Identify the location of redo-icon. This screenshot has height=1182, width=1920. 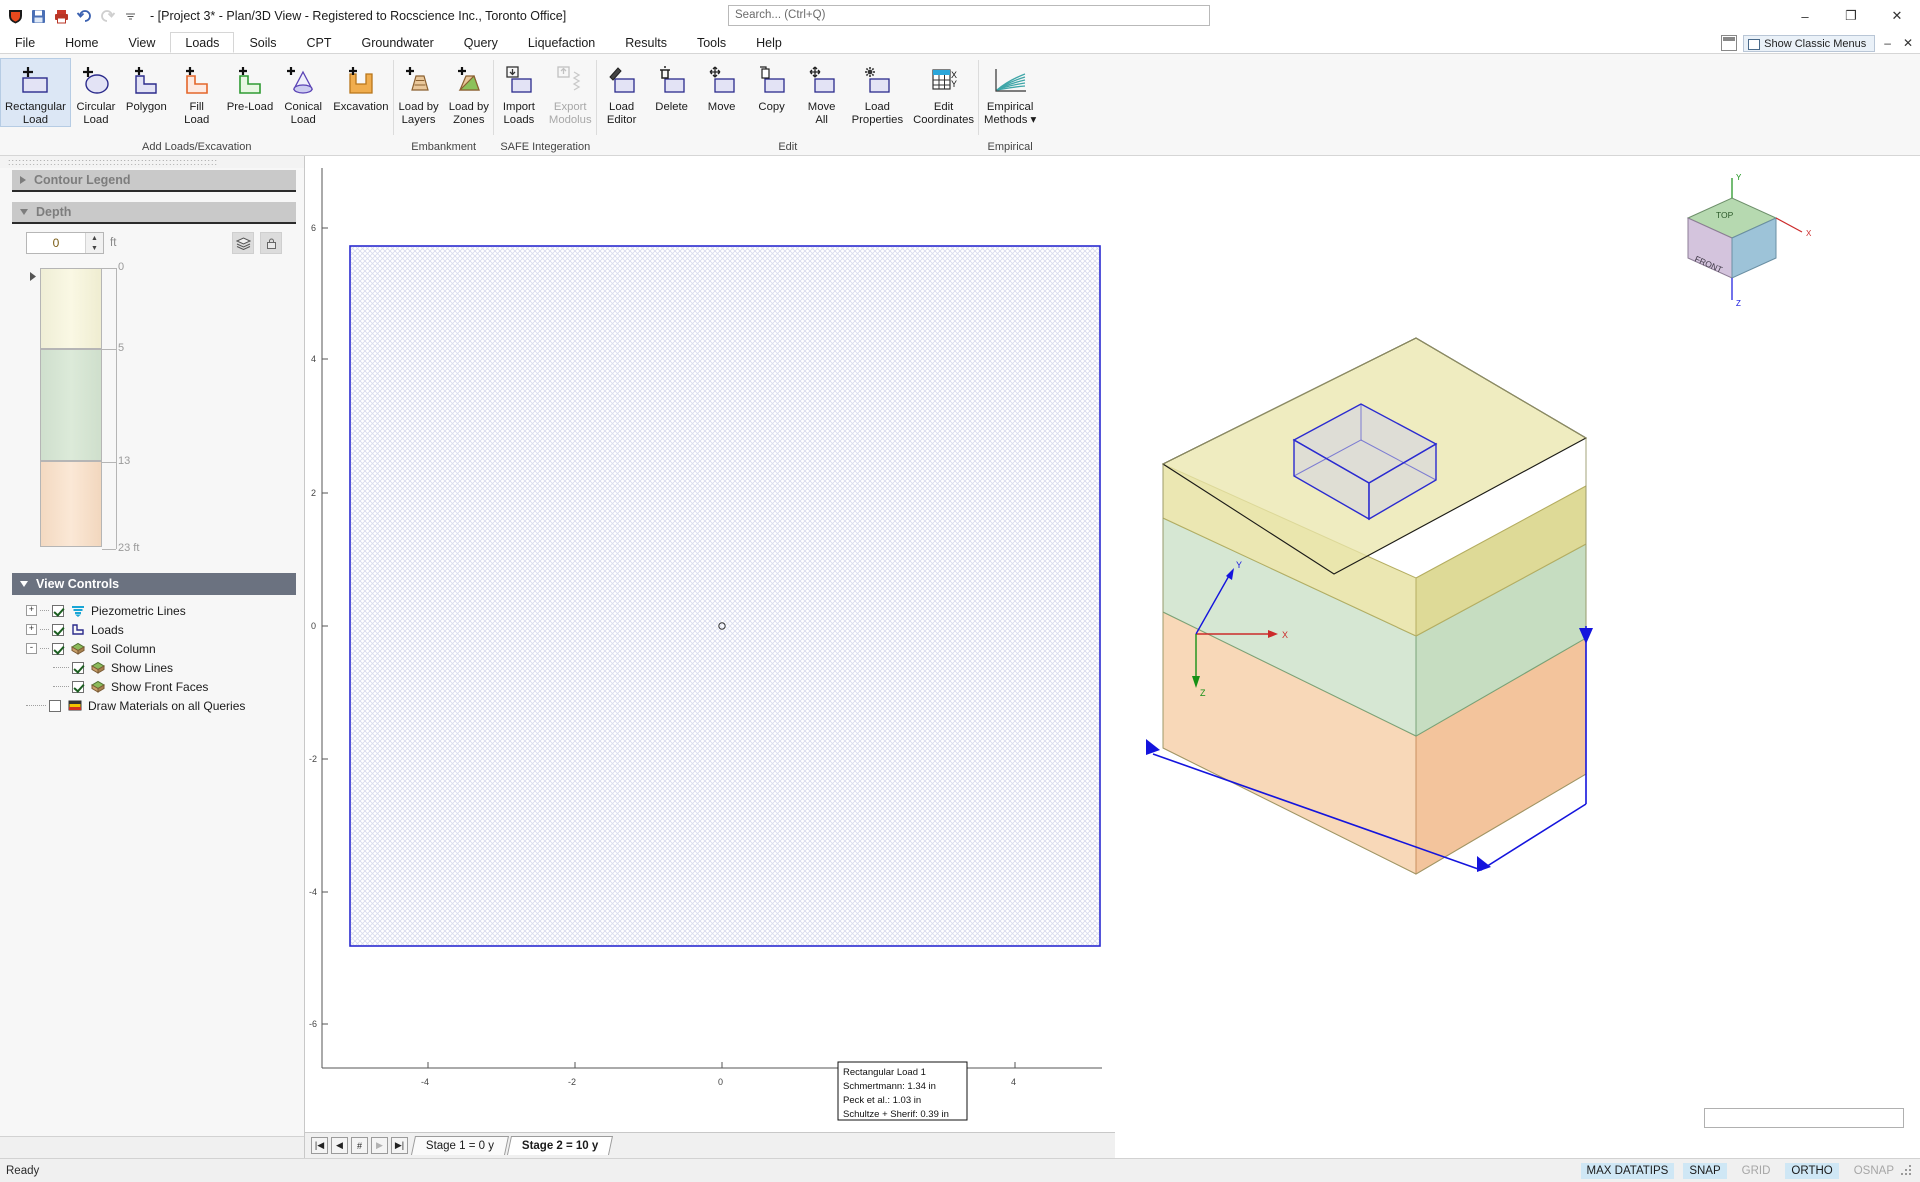
(107, 16).